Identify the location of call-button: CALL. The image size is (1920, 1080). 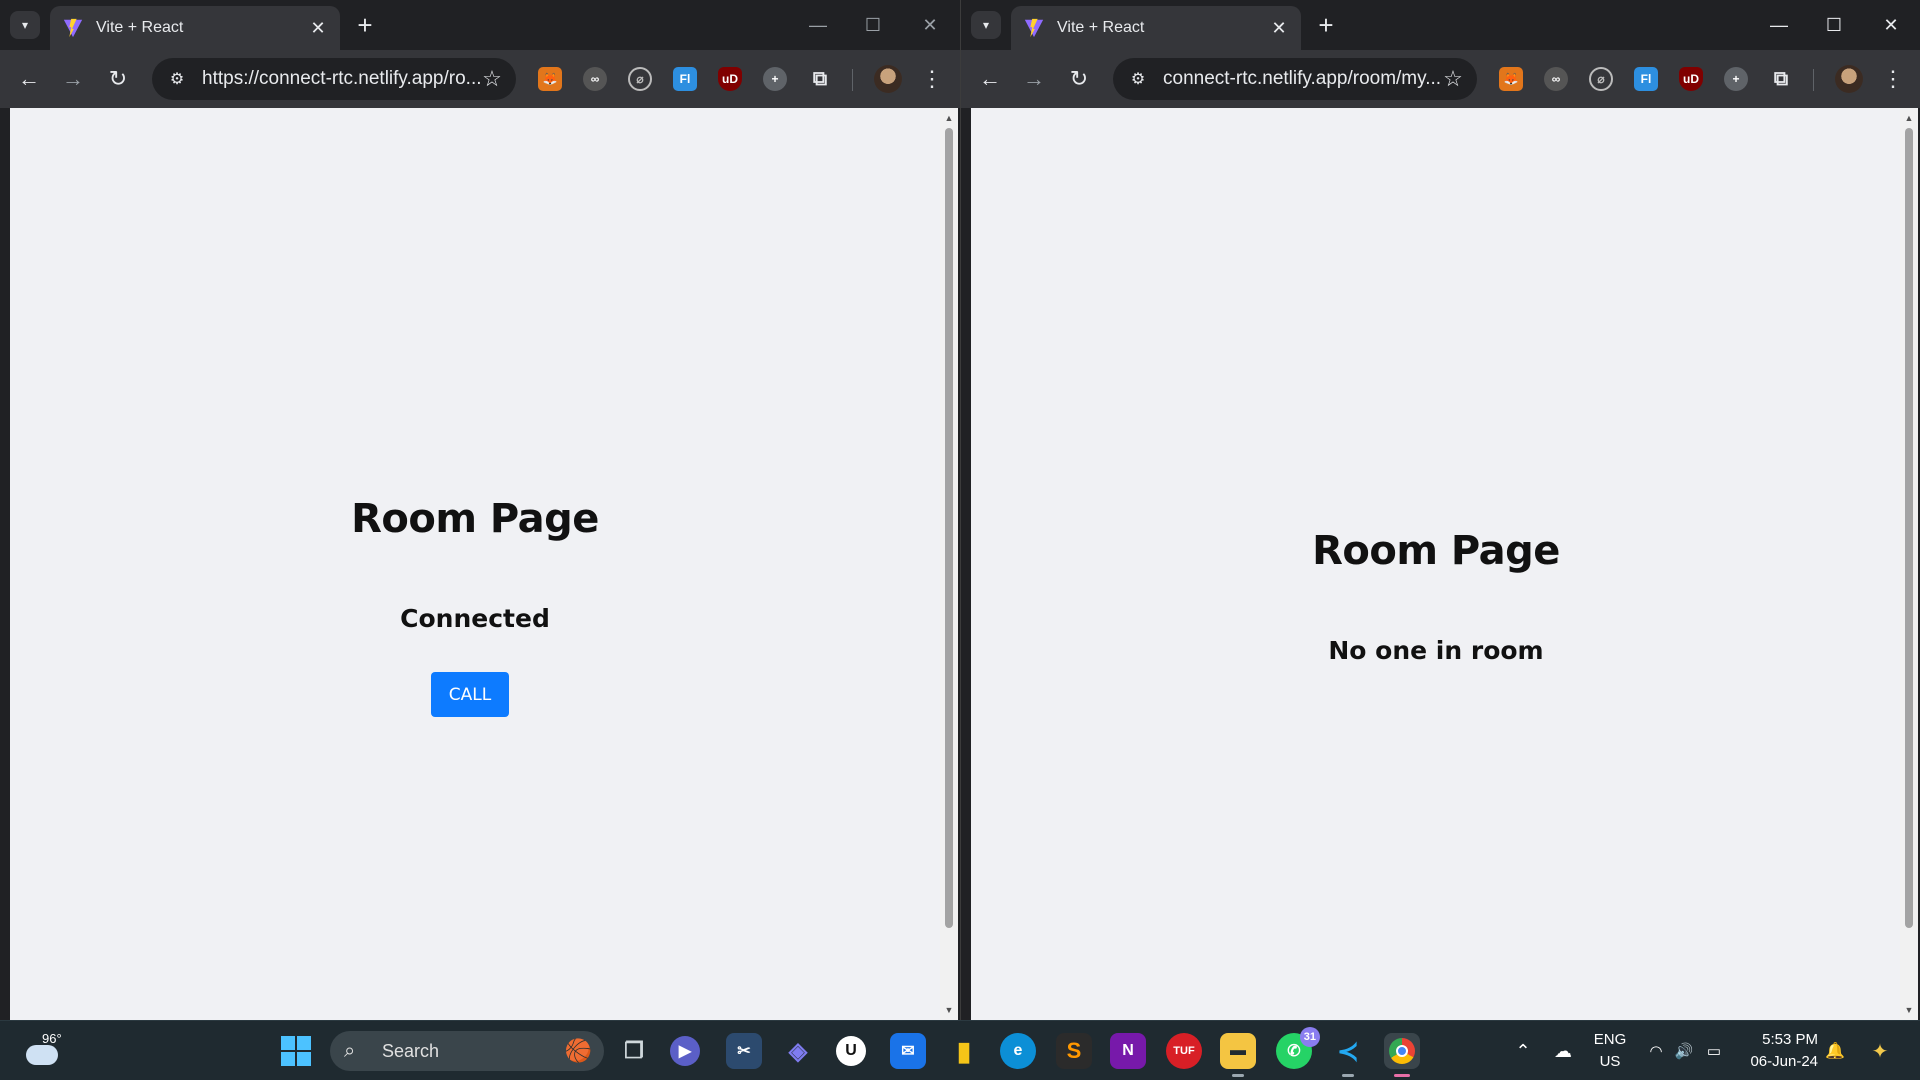
(470, 694).